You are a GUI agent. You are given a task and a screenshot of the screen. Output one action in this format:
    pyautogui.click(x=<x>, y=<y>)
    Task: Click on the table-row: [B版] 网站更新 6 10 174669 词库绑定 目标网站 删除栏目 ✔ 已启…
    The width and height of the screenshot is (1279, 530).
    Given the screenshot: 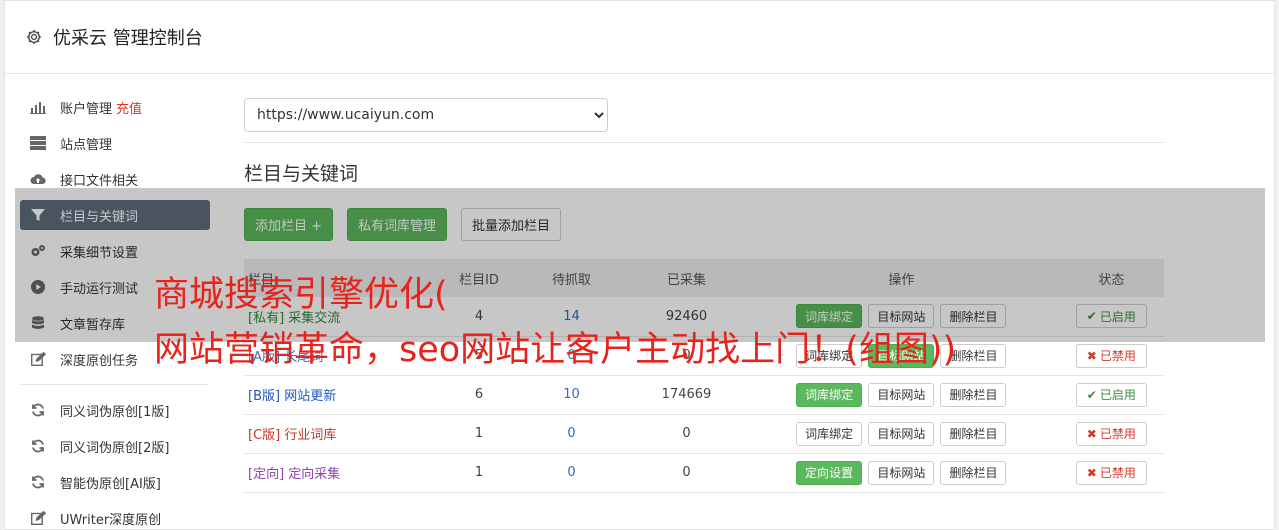 What is the action you would take?
    pyautogui.click(x=704, y=395)
    